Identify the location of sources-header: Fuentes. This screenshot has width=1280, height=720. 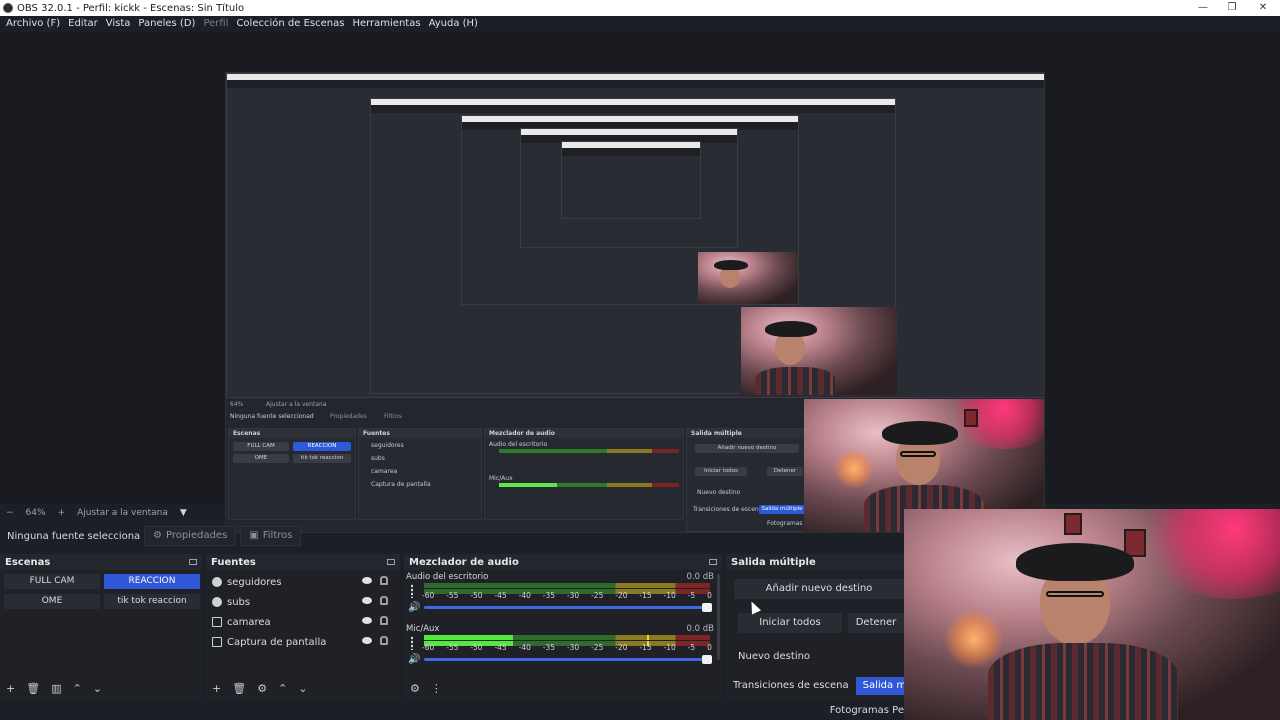
(303, 562).